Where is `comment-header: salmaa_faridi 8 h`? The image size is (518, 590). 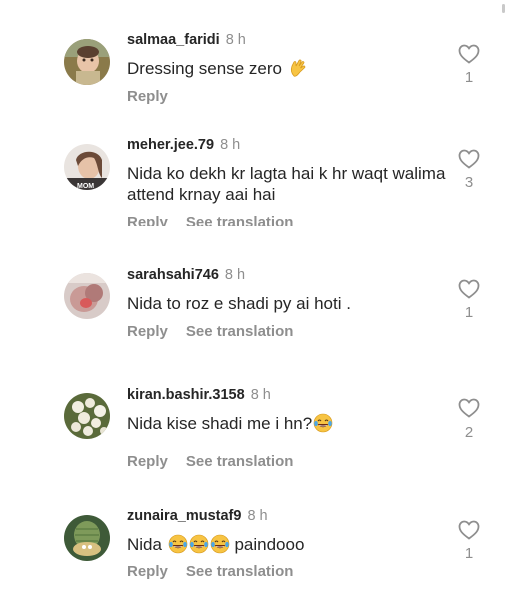
comment-header: salmaa_faridi 8 h is located at coordinates (186, 40).